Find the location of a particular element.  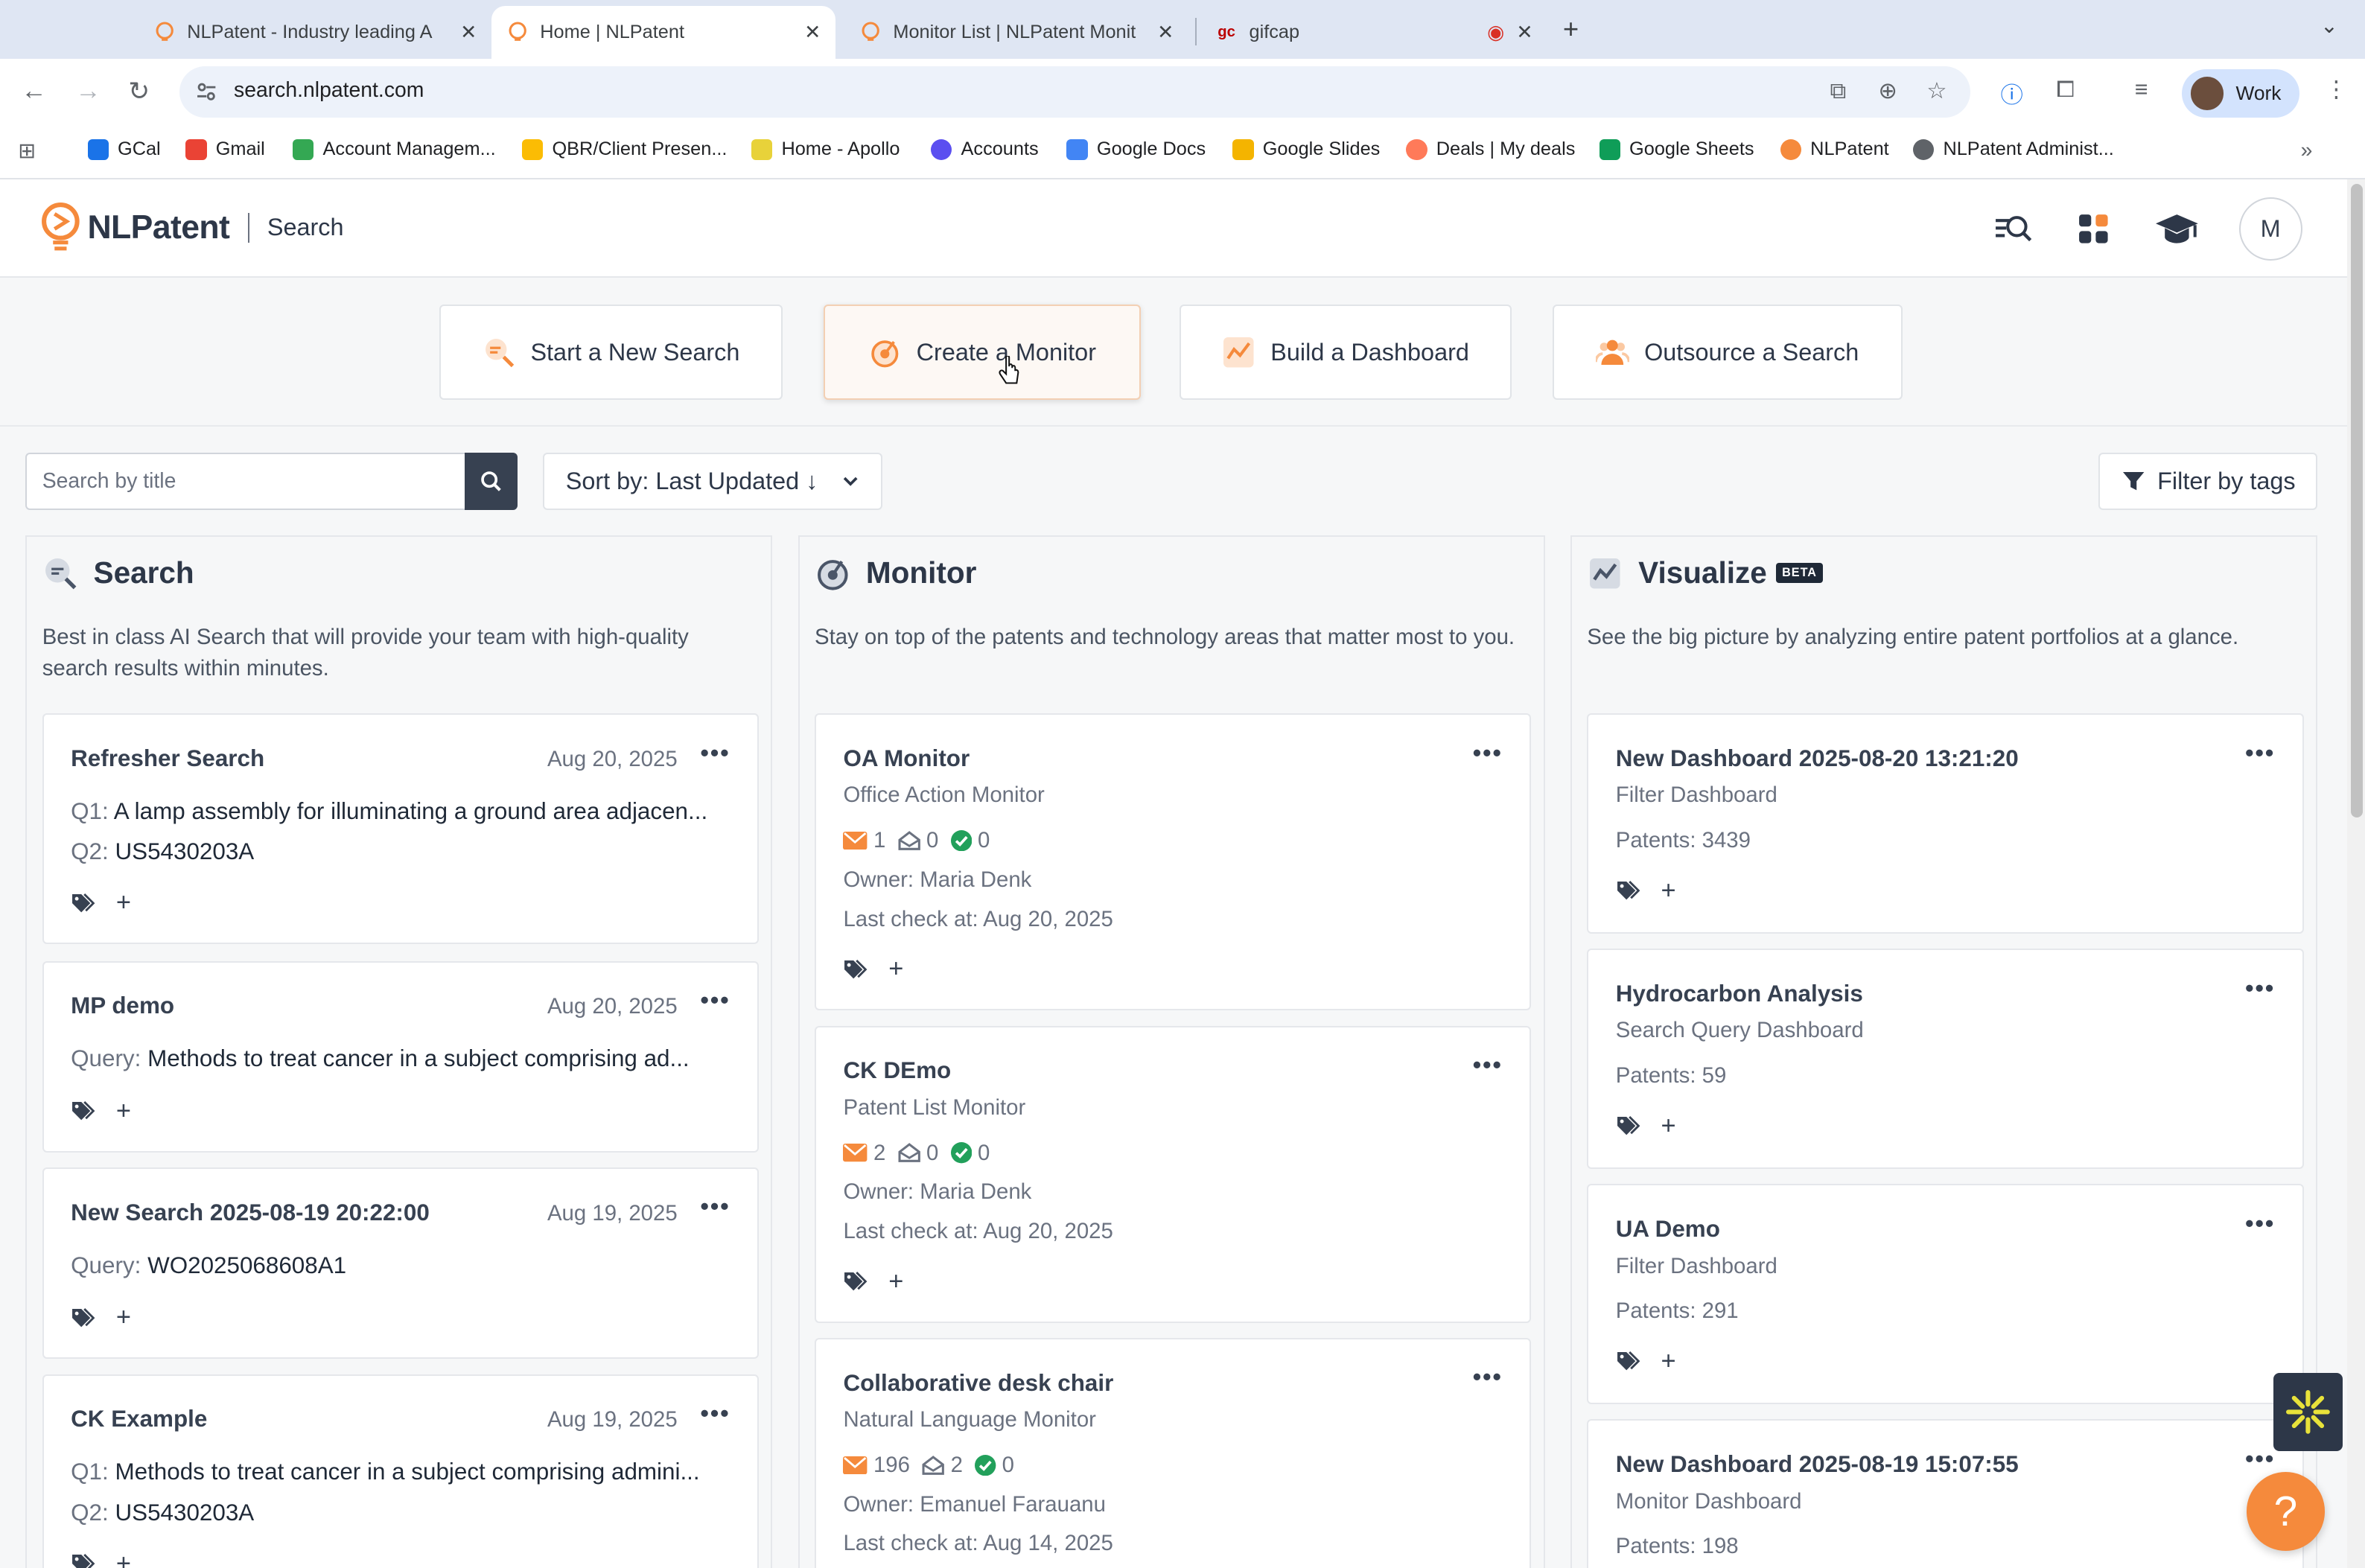

page-scrollbar-thumb is located at coordinates (2356, 501).